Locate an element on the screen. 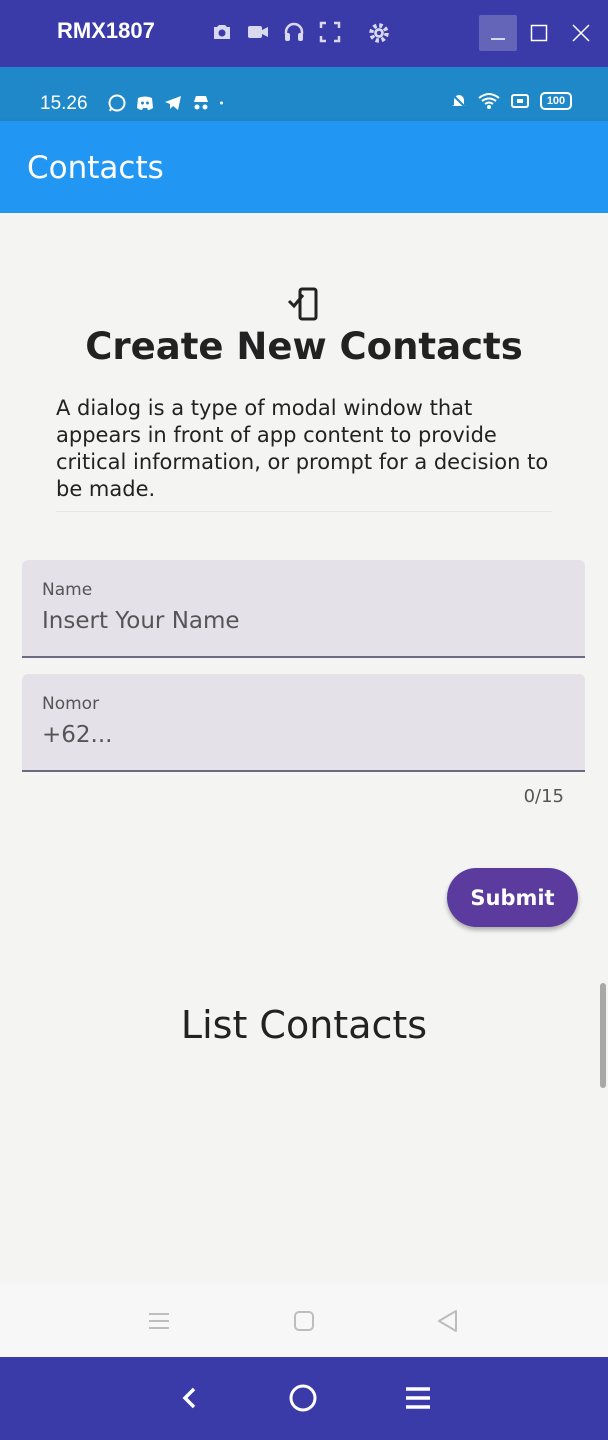 The width and height of the screenshot is (608, 1440). notification-icons is located at coordinates (168, 103).